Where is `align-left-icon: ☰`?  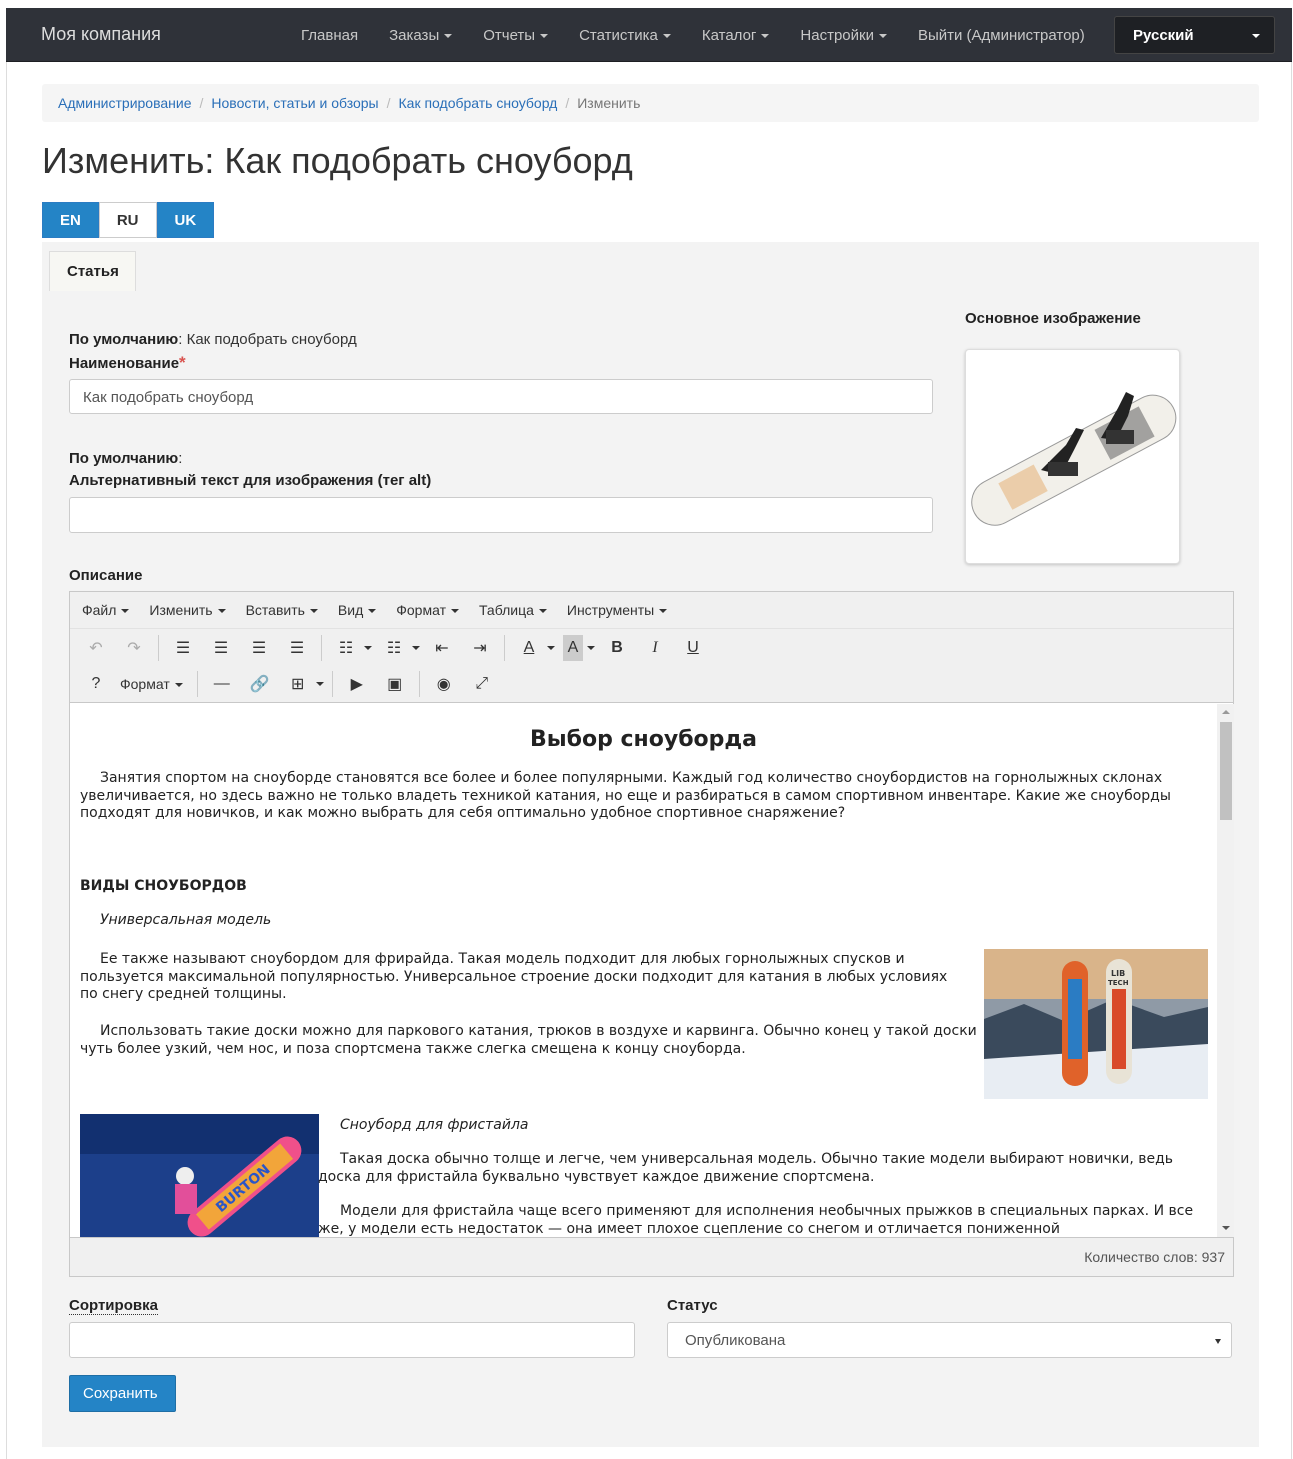 align-left-icon: ☰ is located at coordinates (183, 648).